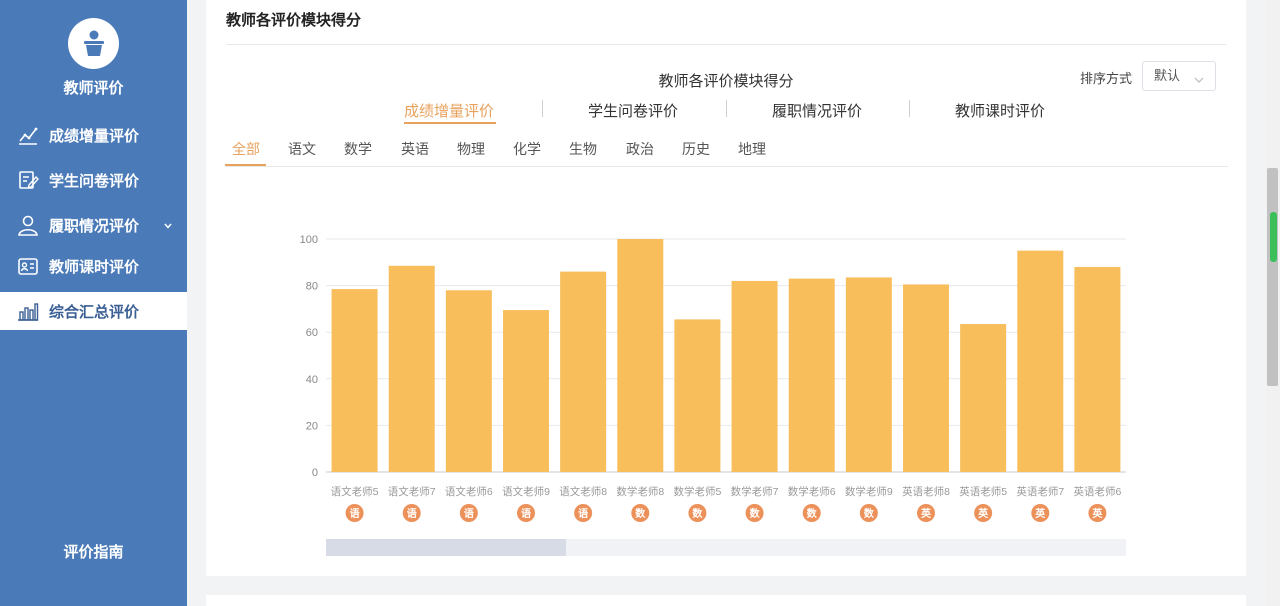  Describe the element at coordinates (168, 226) in the screenshot. I see `chevron-down-icon` at that location.